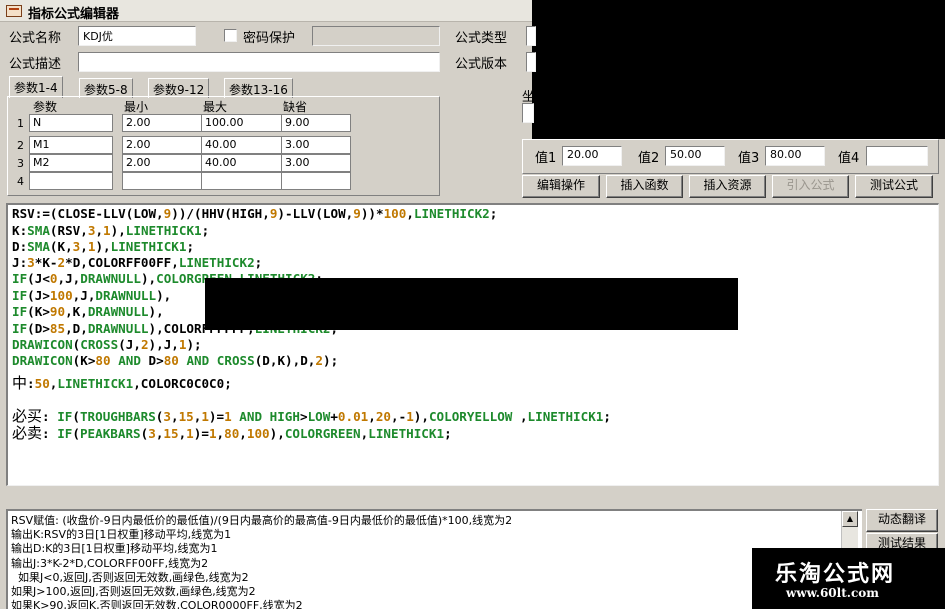  Describe the element at coordinates (76, 311) in the screenshot. I see `code-token: ,K,` at that location.